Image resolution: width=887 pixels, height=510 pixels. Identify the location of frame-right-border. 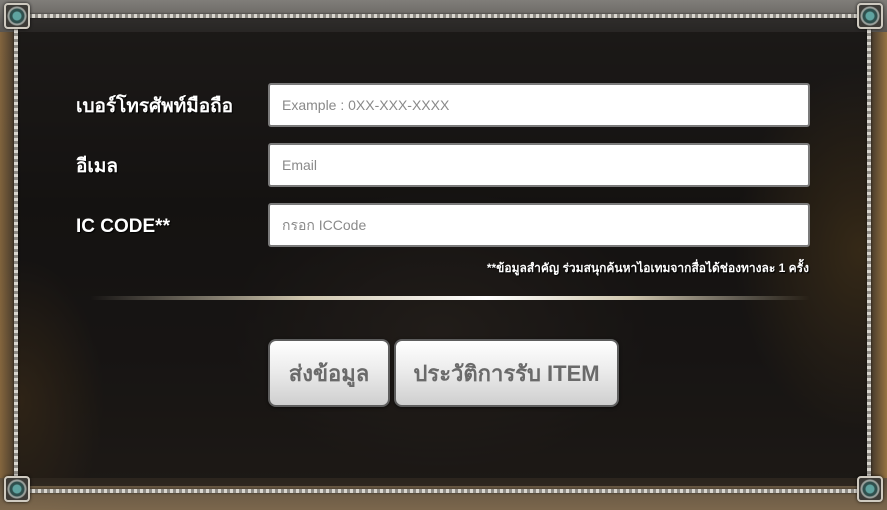
(869, 251).